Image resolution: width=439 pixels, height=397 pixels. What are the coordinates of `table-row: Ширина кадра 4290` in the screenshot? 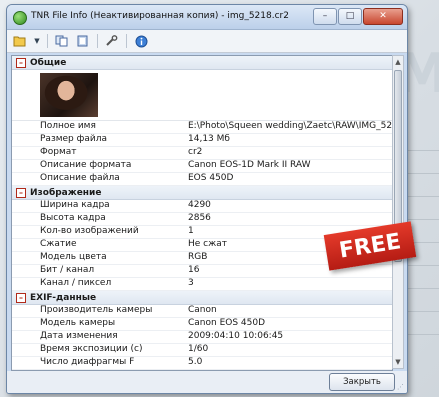 It's located at (202, 206).